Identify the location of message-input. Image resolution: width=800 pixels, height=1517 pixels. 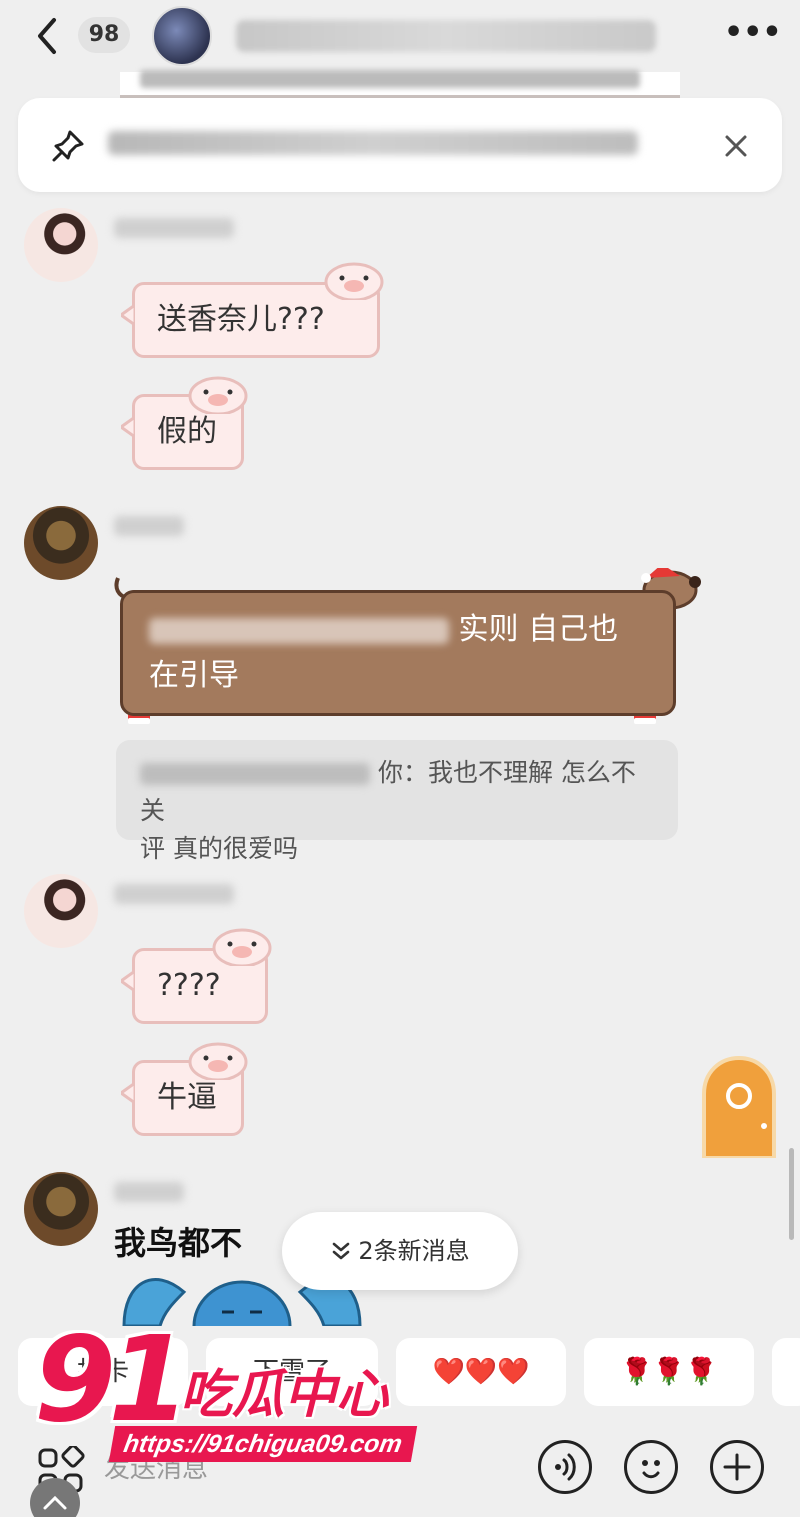
(314, 1468).